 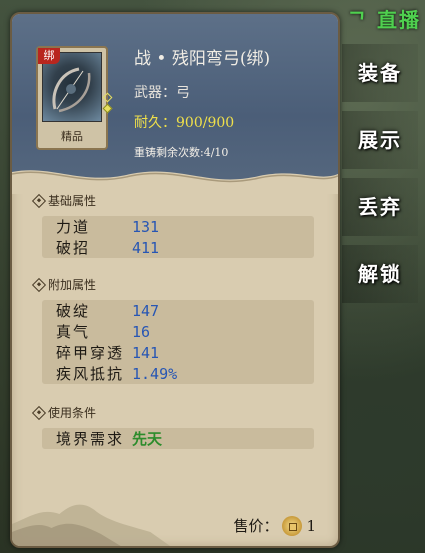 I want to click on discard-button: 丢弃, so click(x=380, y=207).